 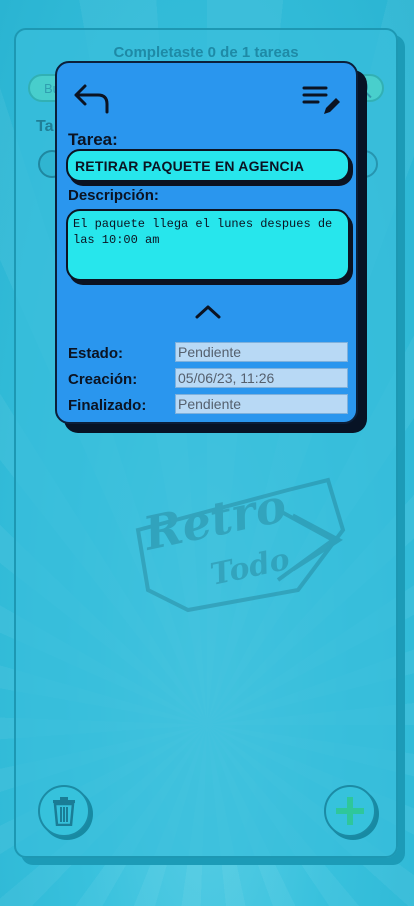 I want to click on trash-icon, so click(x=64, y=811).